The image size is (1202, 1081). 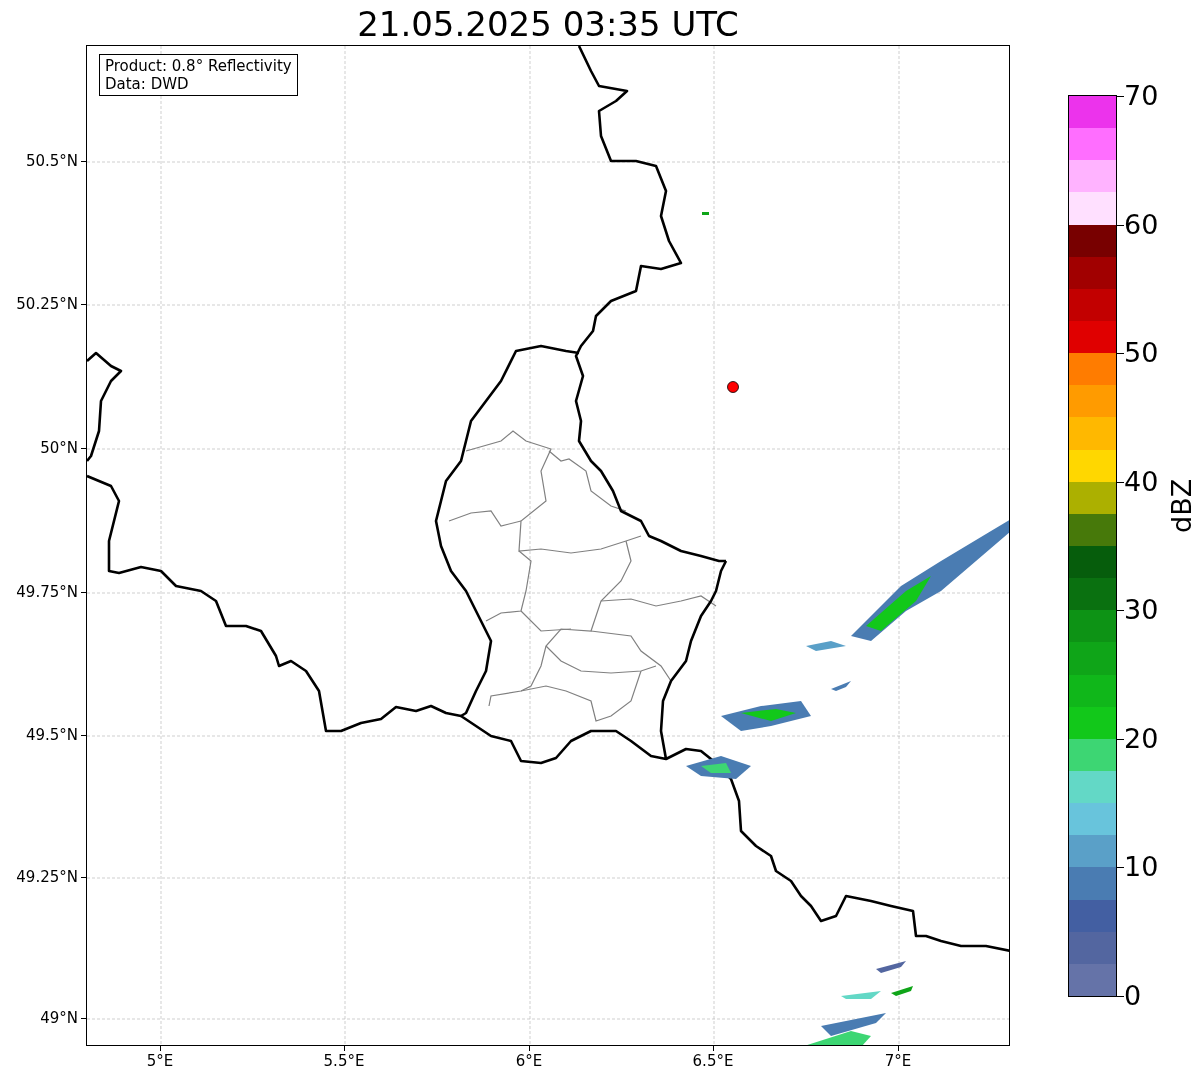 I want to click on y-tick-label: 49.25°N, so click(x=47, y=877).